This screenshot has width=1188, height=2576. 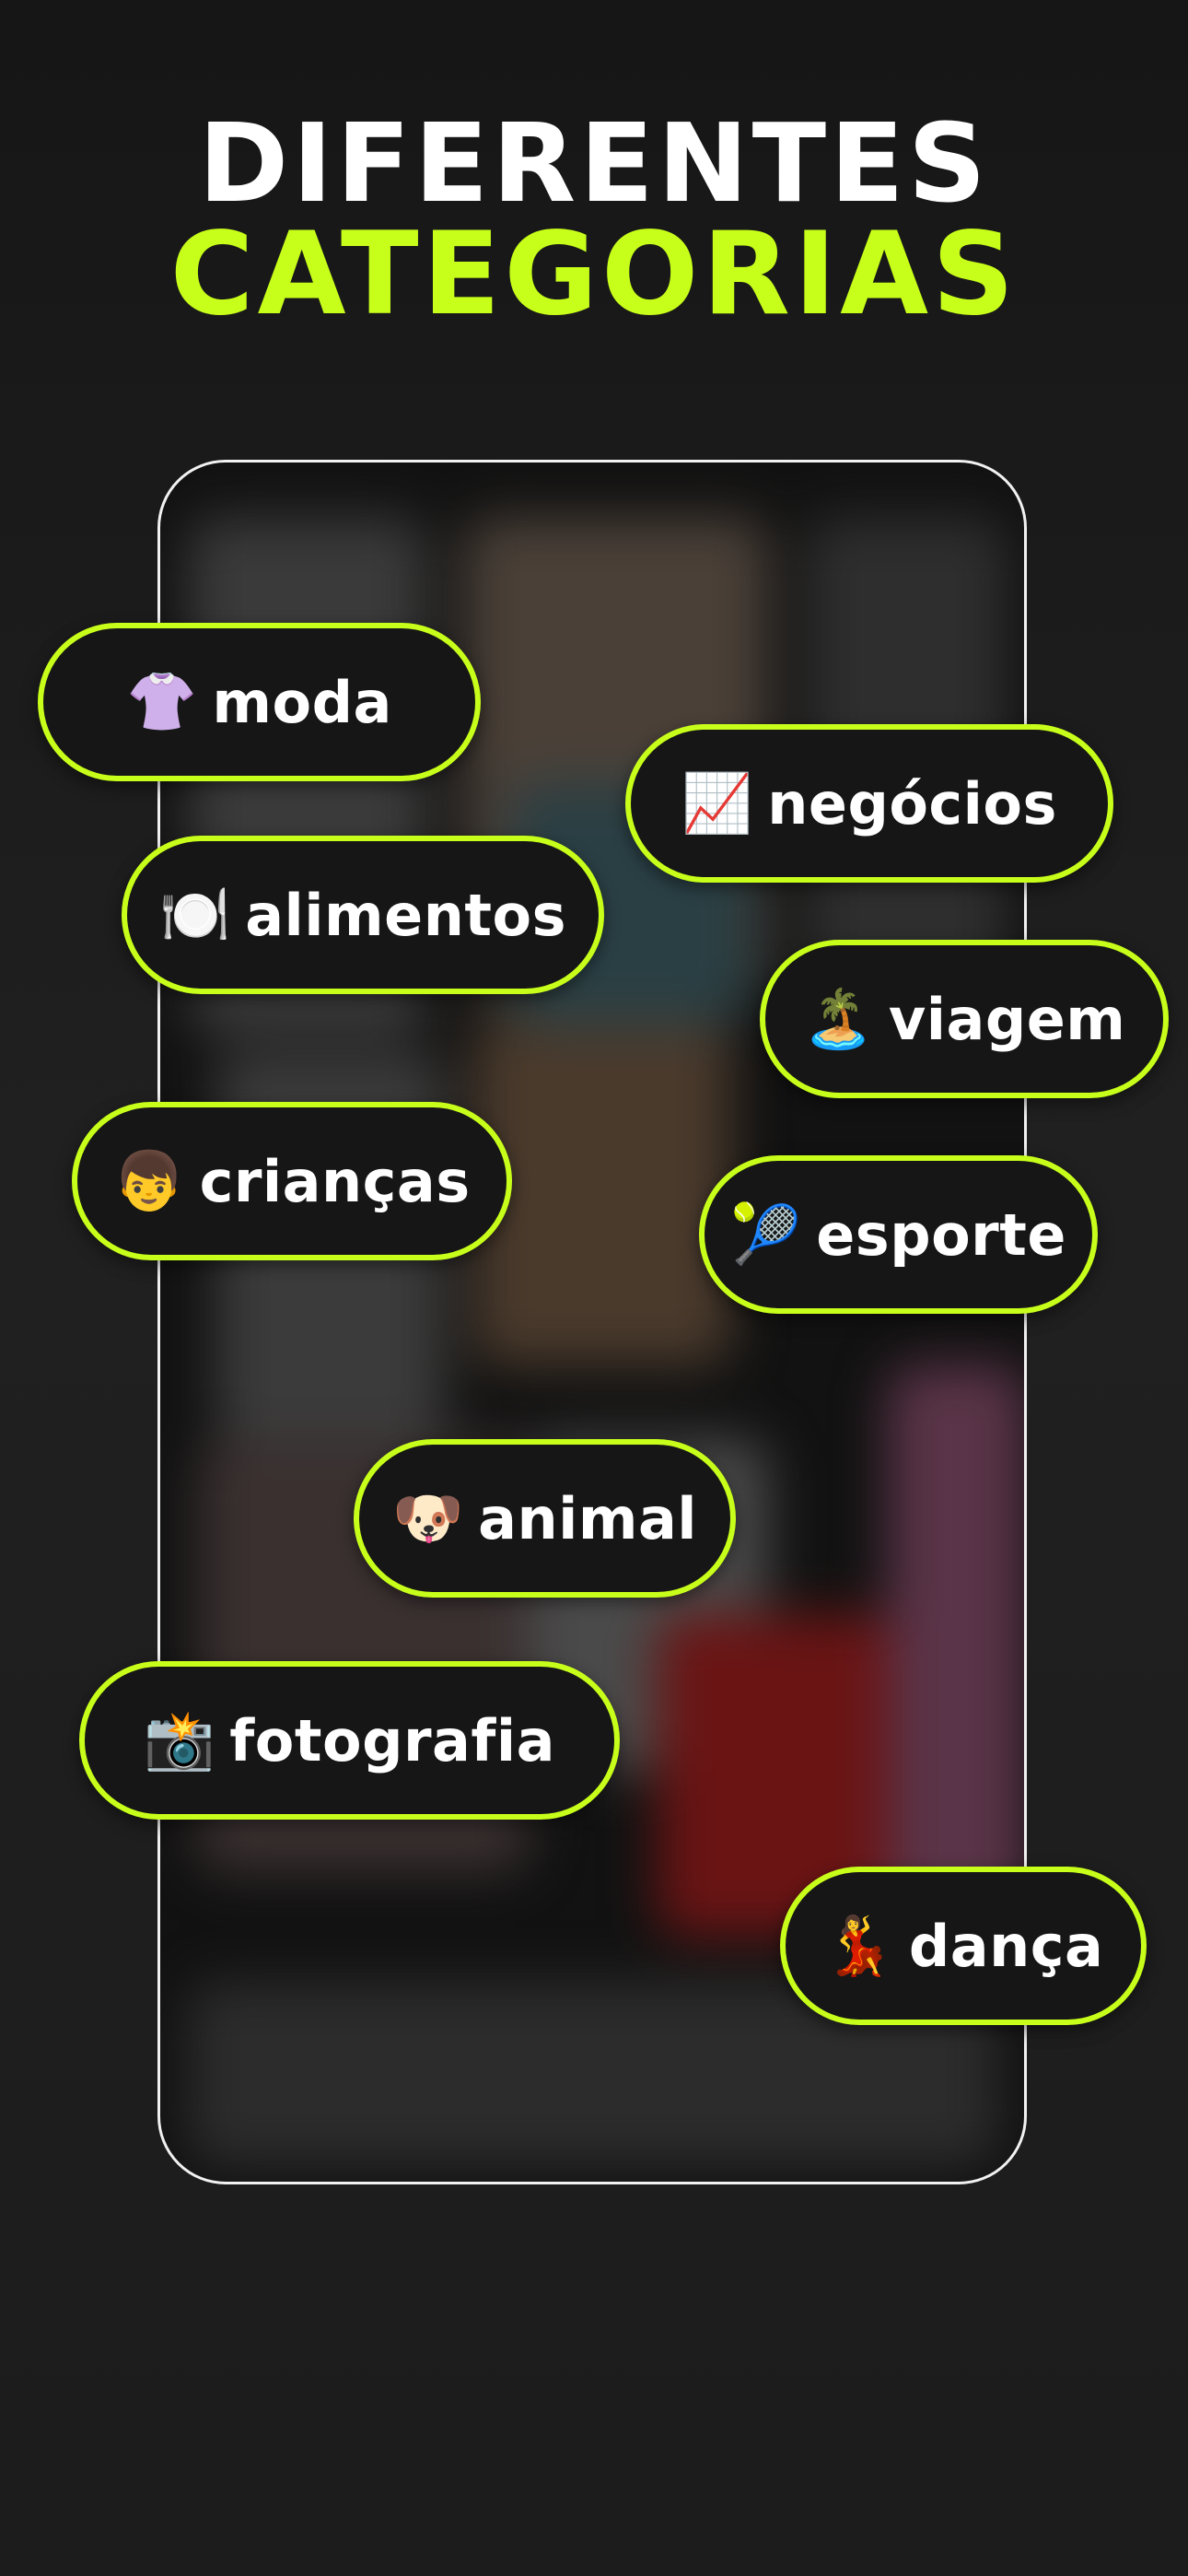 I want to click on beach-umbrella-icon: 🏝️, so click(x=838, y=1019).